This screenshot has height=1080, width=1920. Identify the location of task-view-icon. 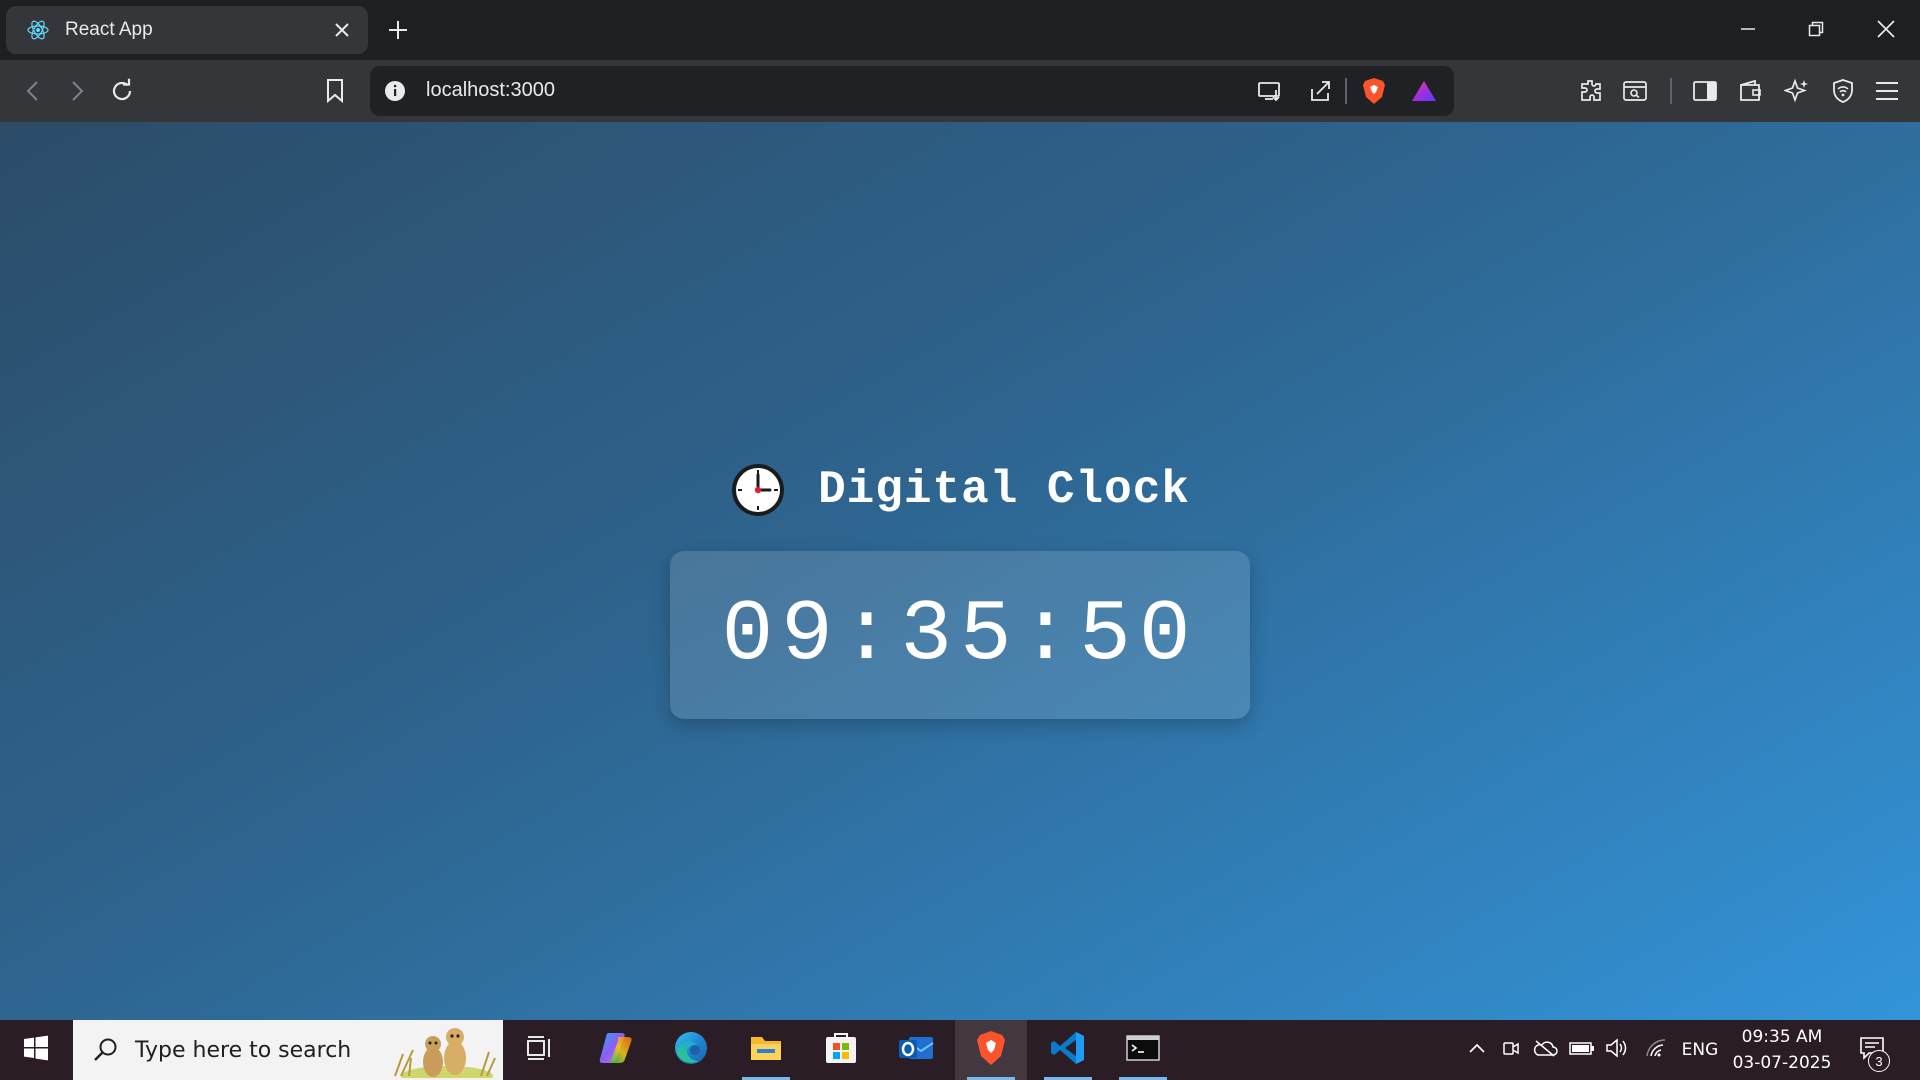
(540, 1050).